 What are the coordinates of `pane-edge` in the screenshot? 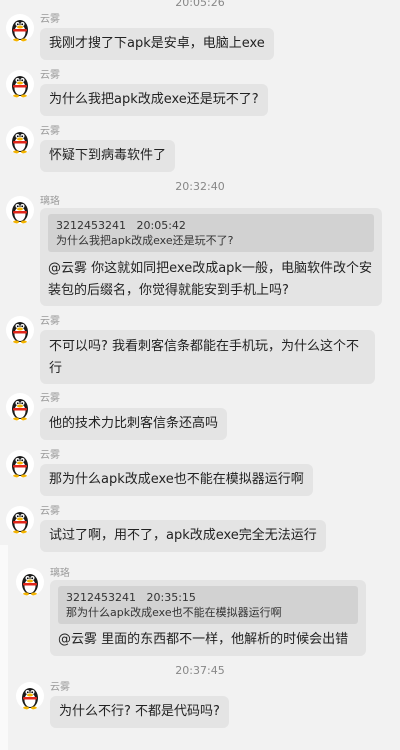 It's located at (4, 647).